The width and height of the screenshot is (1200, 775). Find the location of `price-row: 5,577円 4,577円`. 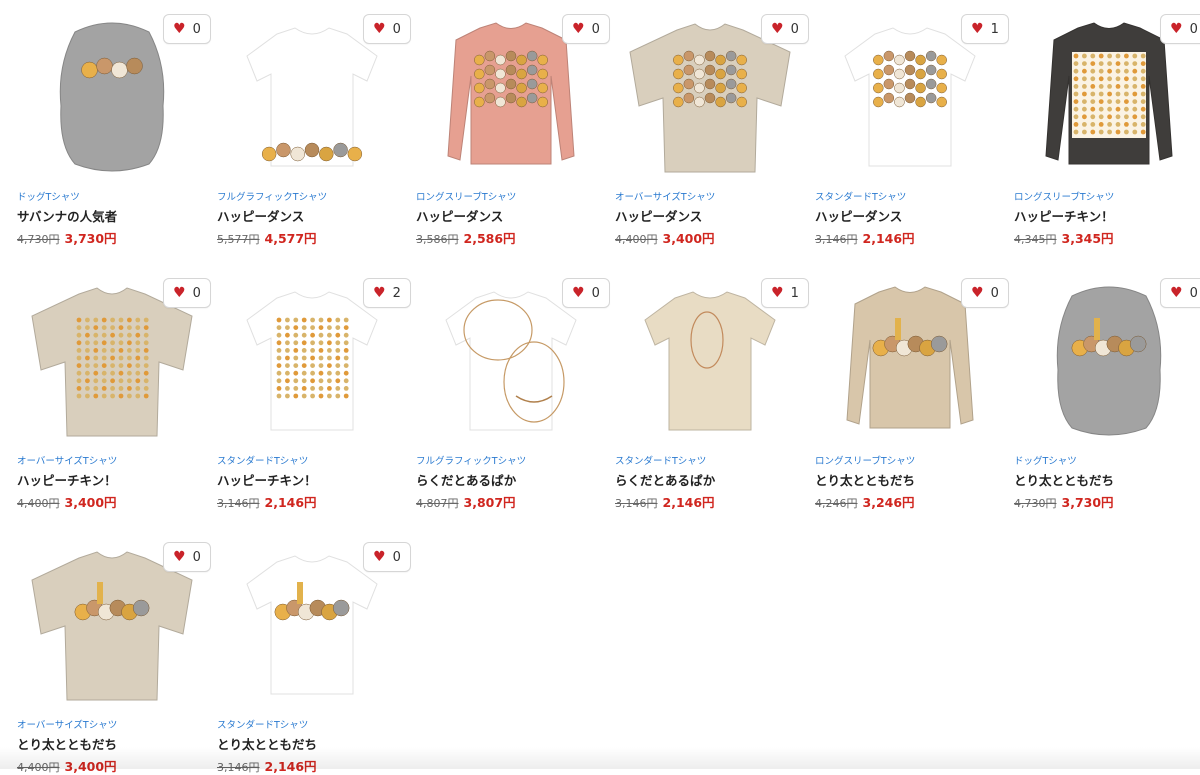

price-row: 5,577円 4,577円 is located at coordinates (317, 238).